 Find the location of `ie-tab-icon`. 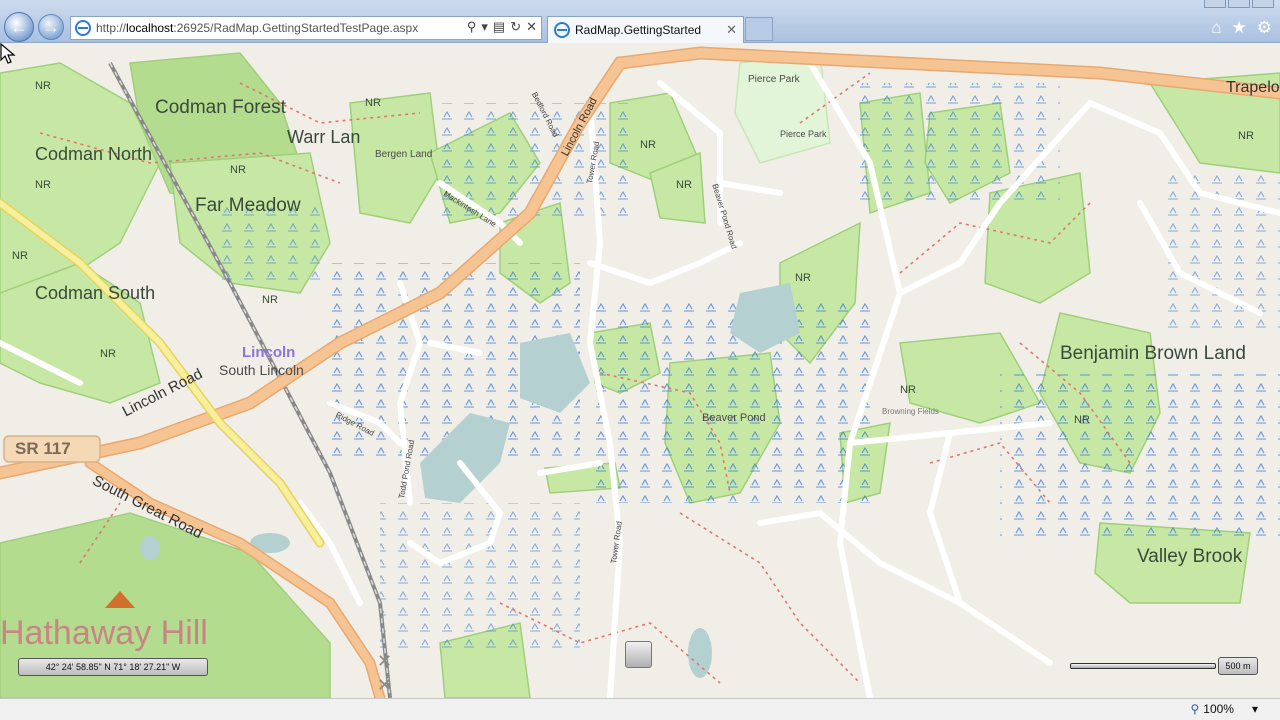

ie-tab-icon is located at coordinates (562, 30).